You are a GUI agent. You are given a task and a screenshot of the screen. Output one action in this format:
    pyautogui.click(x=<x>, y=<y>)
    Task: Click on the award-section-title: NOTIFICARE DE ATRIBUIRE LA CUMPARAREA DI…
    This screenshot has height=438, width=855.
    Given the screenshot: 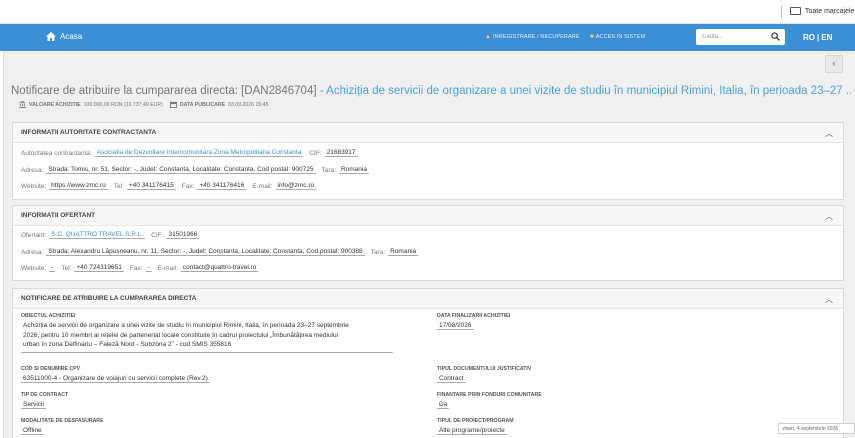 What is the action you would take?
    pyautogui.click(x=109, y=298)
    